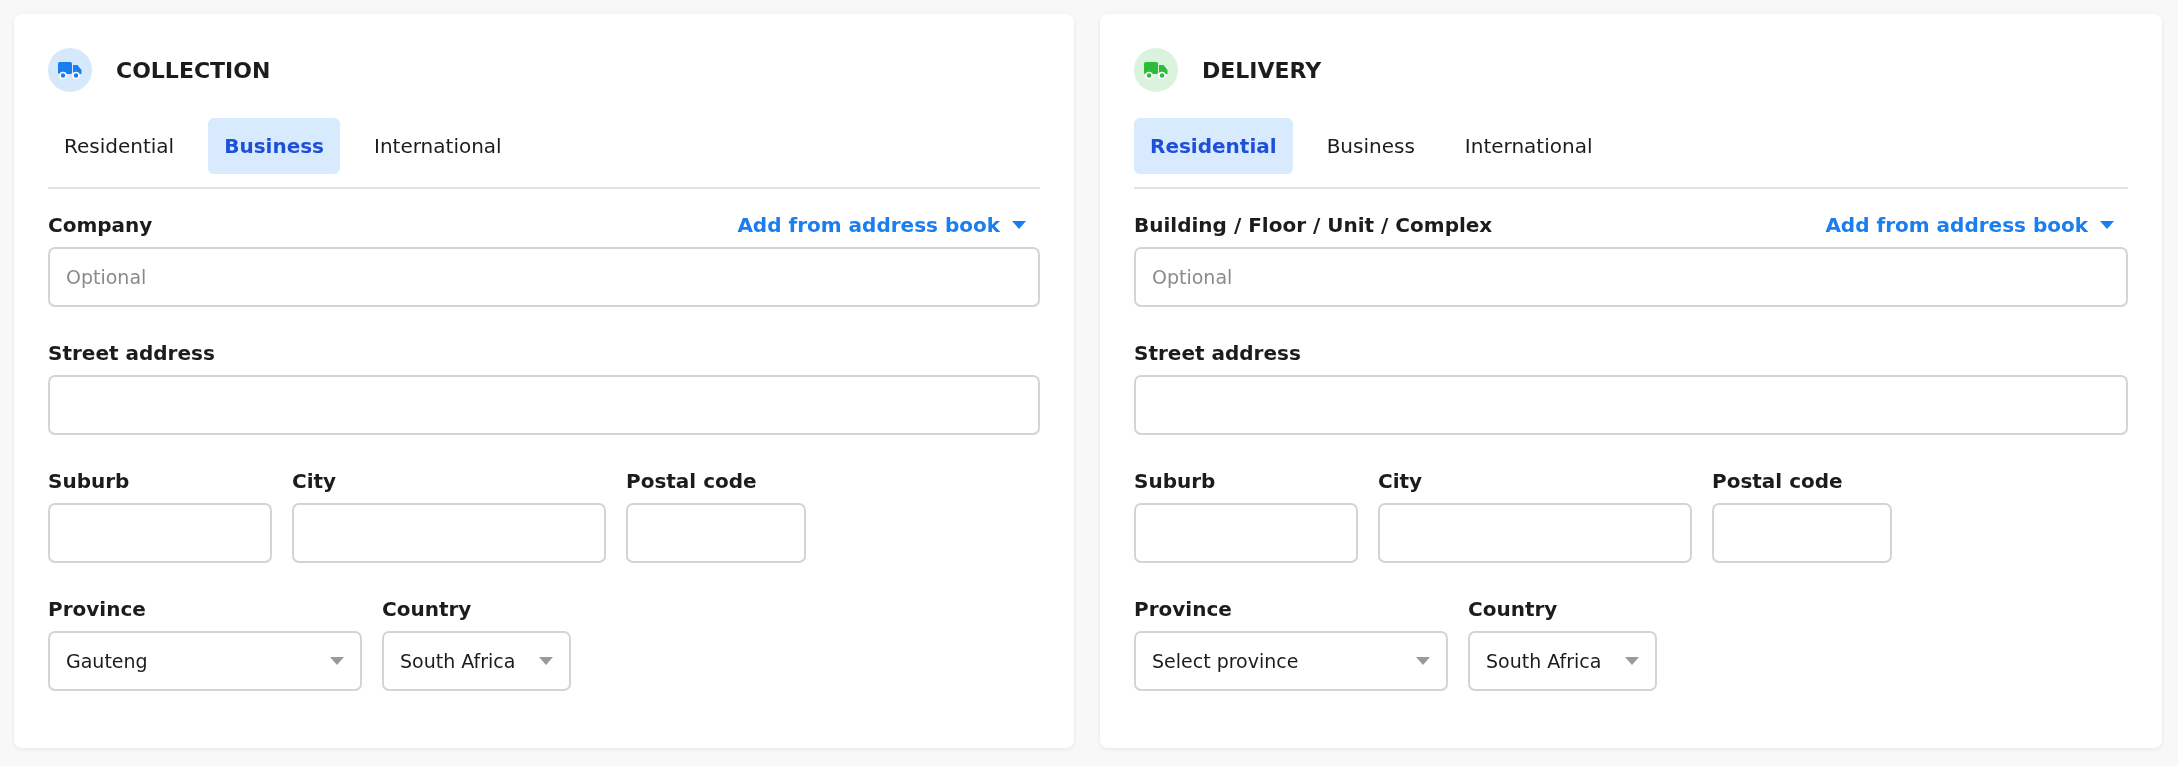  What do you see at coordinates (100, 225) in the screenshot?
I see `field-label: Company` at bounding box center [100, 225].